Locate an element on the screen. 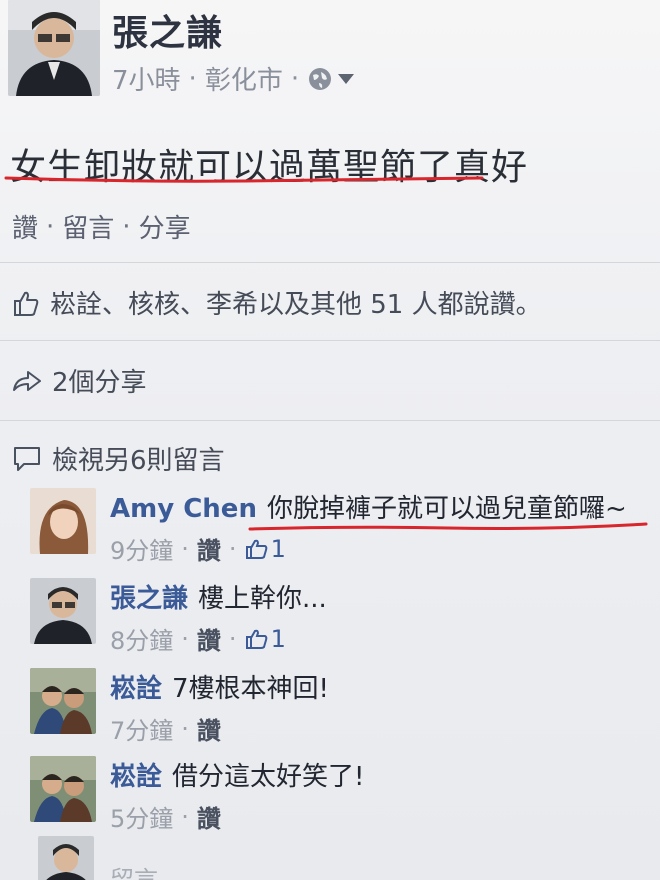  post-actions: 讚 · 留言 · 分享 is located at coordinates (101, 226).